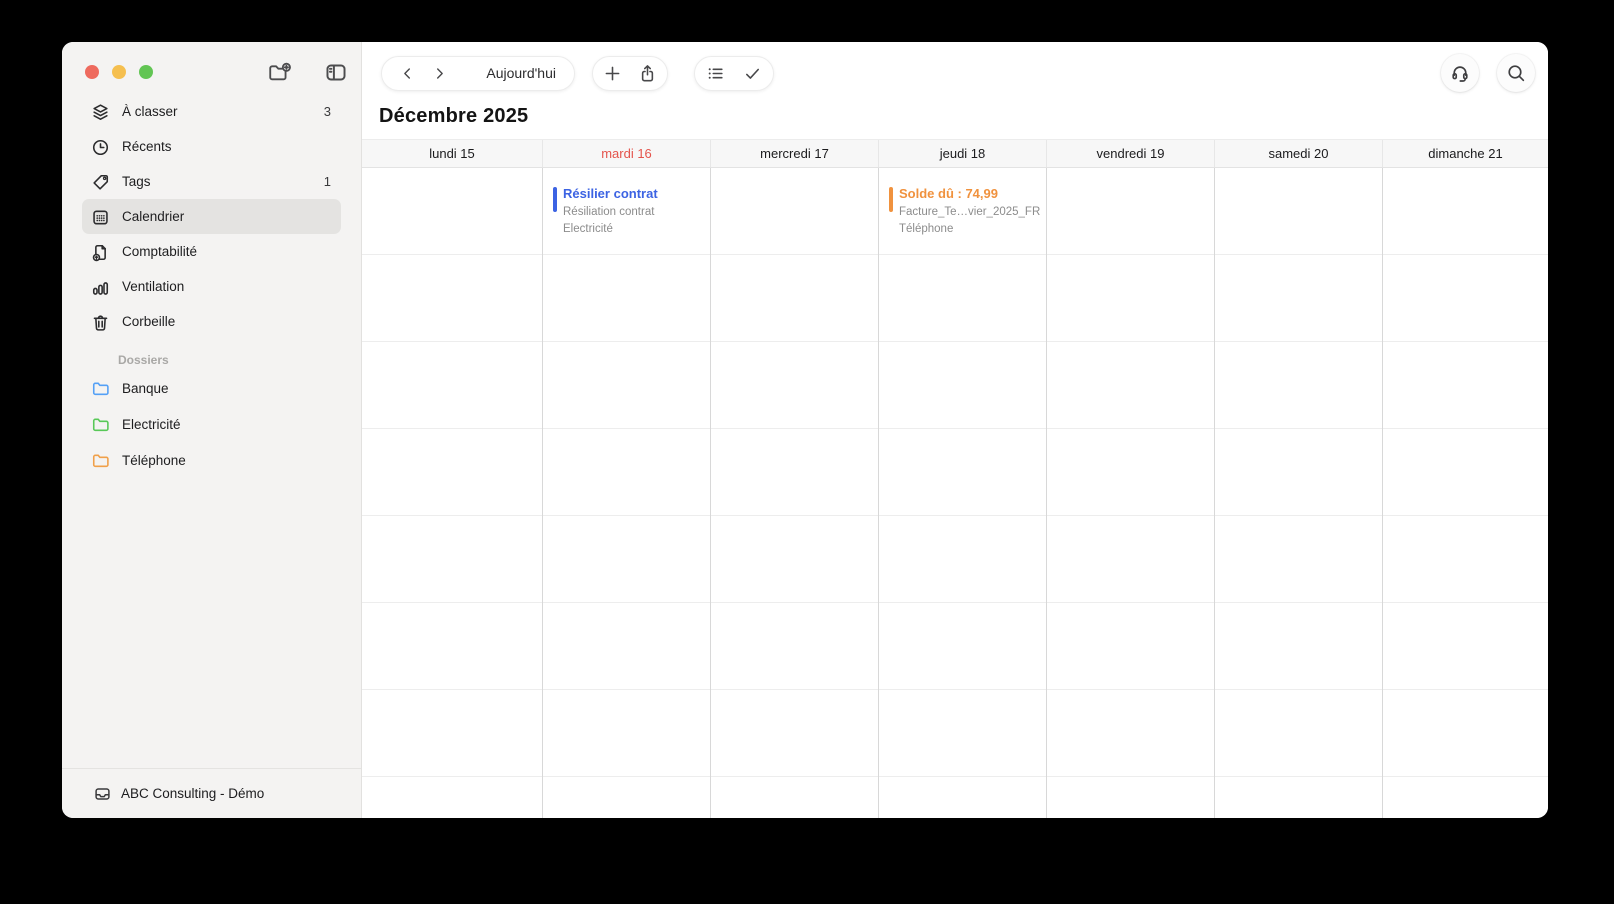  What do you see at coordinates (101, 322) in the screenshot?
I see `trash-icon` at bounding box center [101, 322].